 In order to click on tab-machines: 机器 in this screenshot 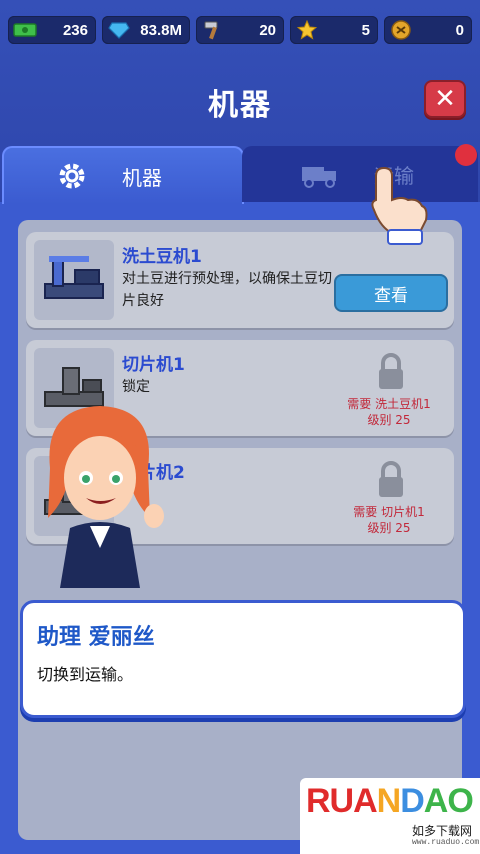, I will do `click(123, 175)`.